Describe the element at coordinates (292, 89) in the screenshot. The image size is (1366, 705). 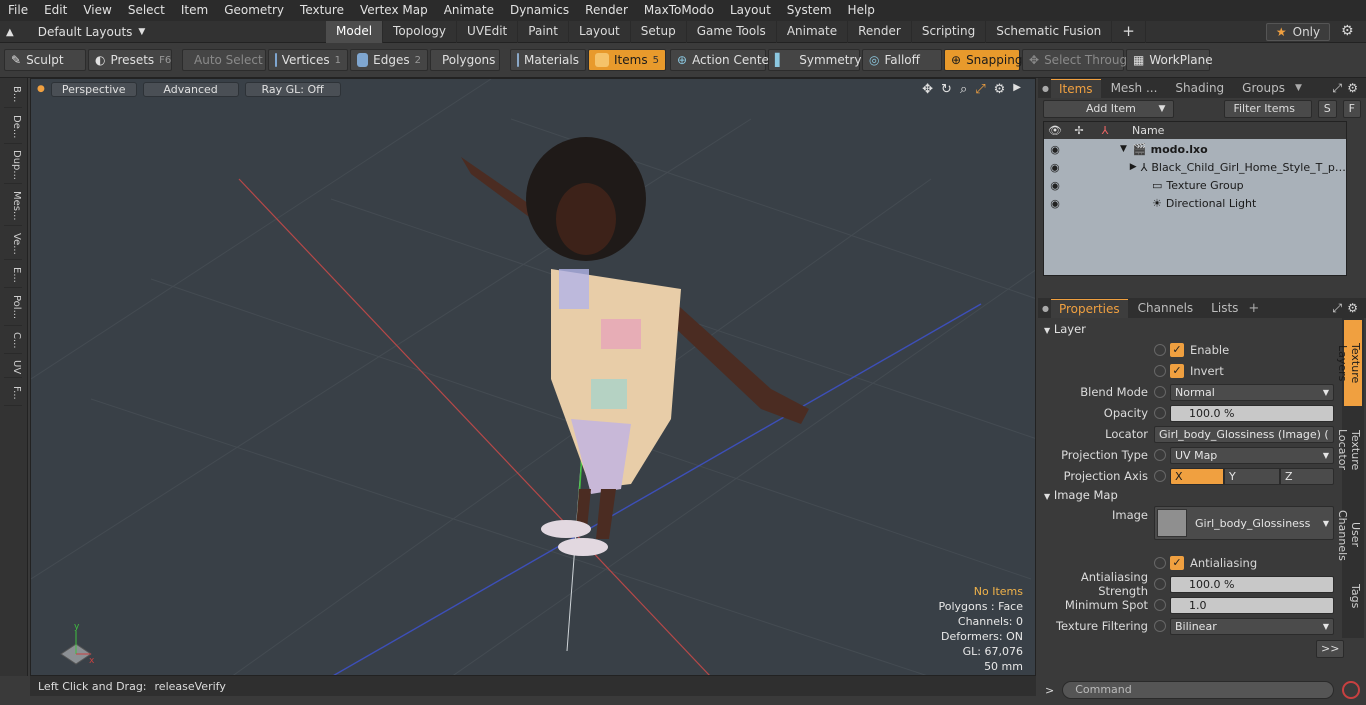
I see `raygl-button: Ray GL: Off` at that location.